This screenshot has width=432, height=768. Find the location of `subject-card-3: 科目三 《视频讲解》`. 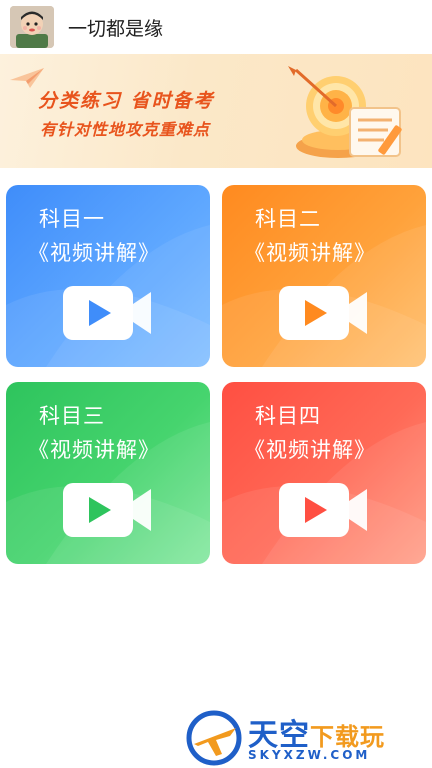

subject-card-3: 科目三 《视频讲解》 is located at coordinates (108, 473).